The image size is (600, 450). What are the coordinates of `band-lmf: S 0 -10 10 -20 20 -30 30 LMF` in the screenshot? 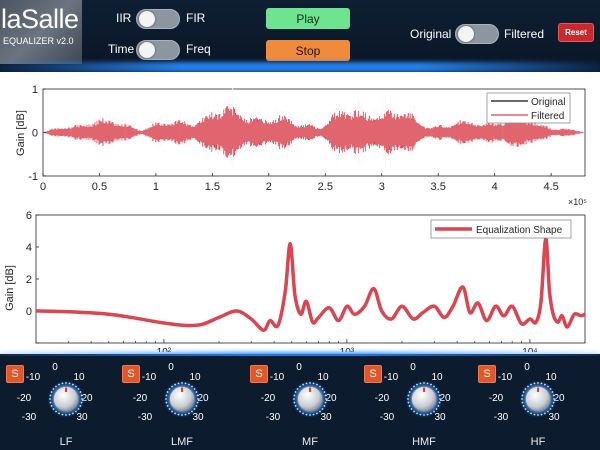 It's located at (177, 403).